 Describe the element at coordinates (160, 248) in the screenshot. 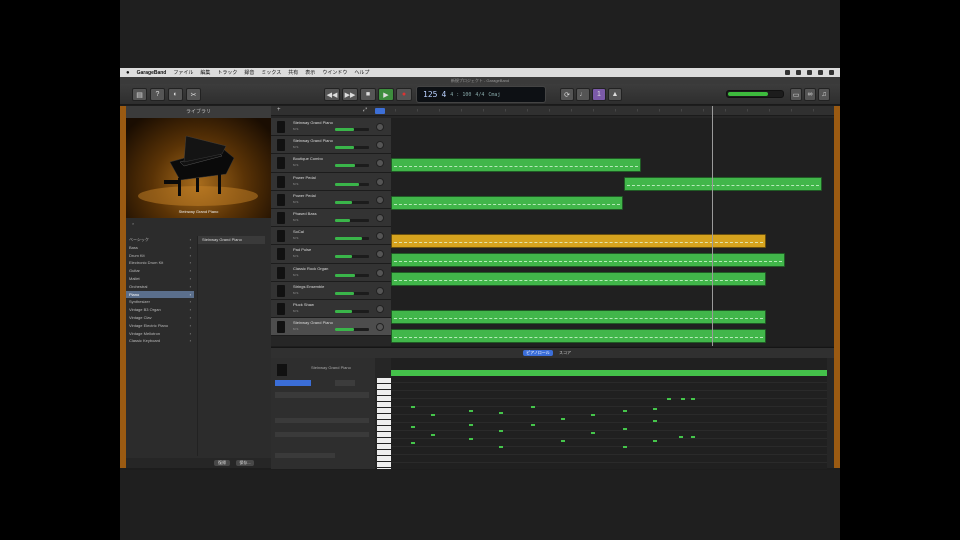

I see `library-category-item: Bass ›` at that location.